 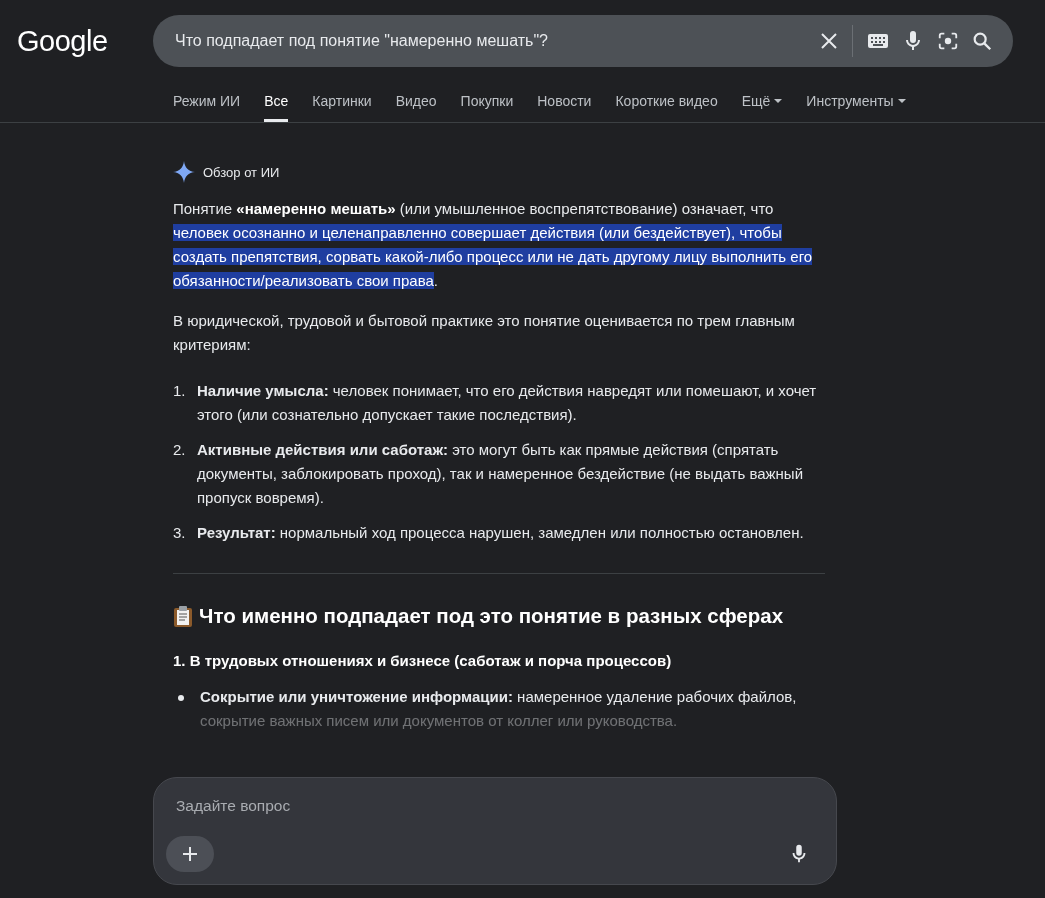 I want to click on google-logo: Google, so click(x=85, y=41).